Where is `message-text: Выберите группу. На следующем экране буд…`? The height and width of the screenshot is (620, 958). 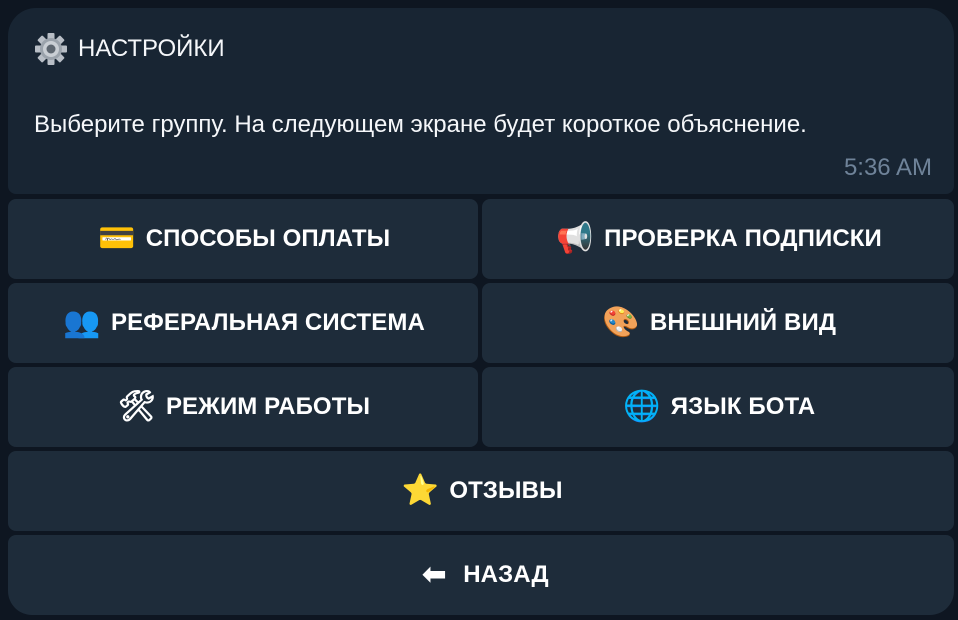 message-text: Выберите группу. На следующем экране буд… is located at coordinates (420, 124).